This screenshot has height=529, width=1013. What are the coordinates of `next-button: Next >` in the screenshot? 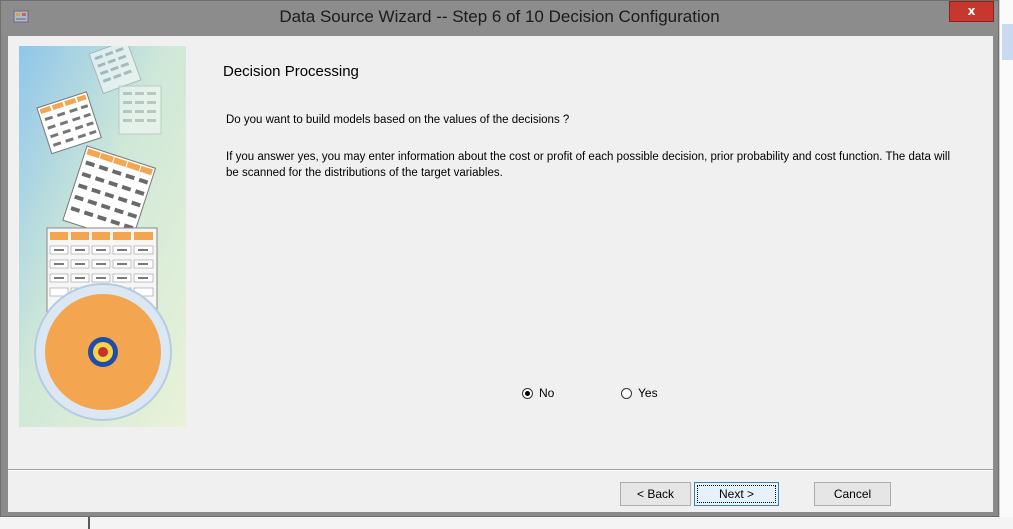 It's located at (736, 494).